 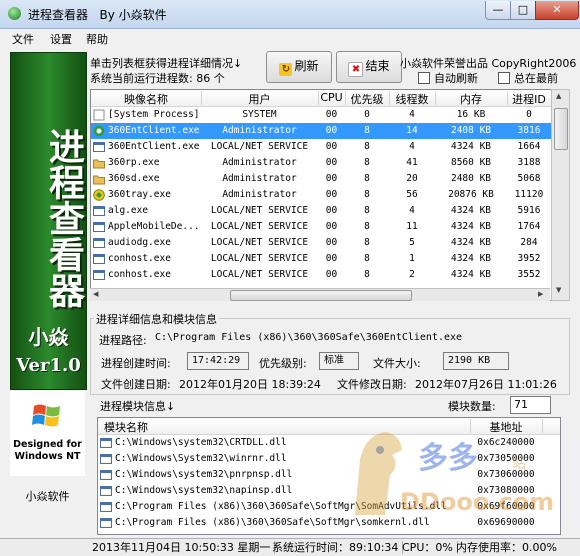 What do you see at coordinates (48, 365) in the screenshot?
I see `side-banner-version: Ver1.0` at bounding box center [48, 365].